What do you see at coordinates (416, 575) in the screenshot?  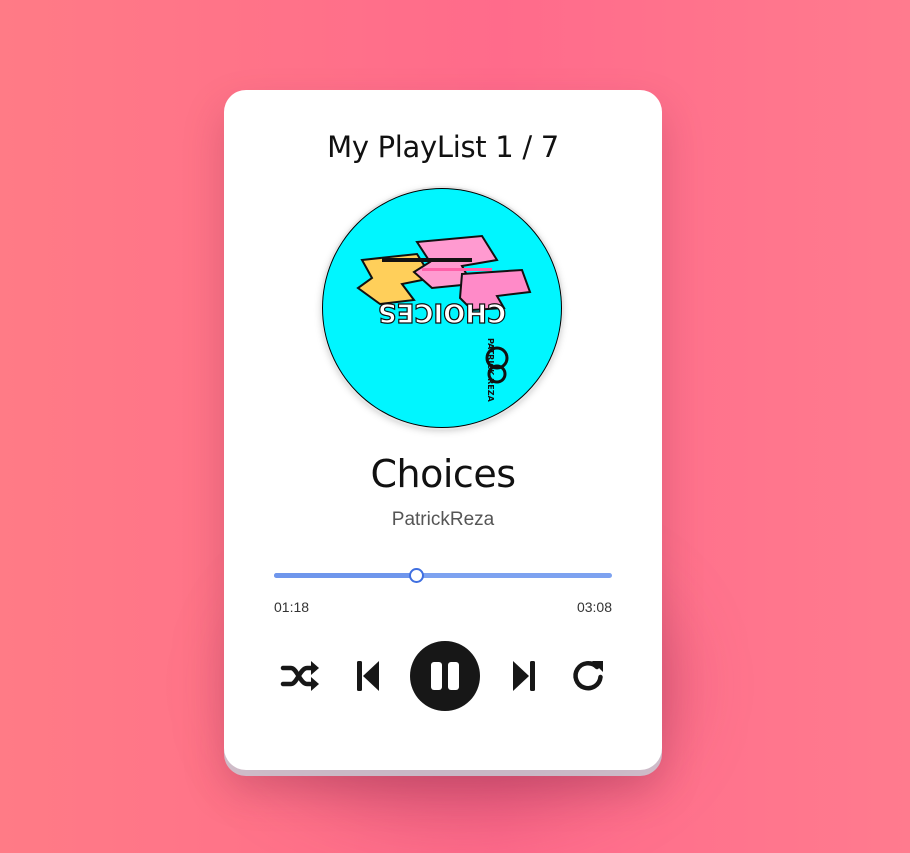 I see `progress-thumb` at bounding box center [416, 575].